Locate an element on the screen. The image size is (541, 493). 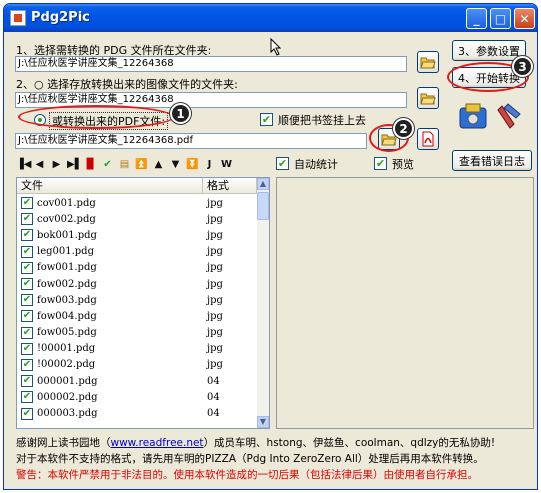
move-up-icon: ▲ is located at coordinates (158, 164).